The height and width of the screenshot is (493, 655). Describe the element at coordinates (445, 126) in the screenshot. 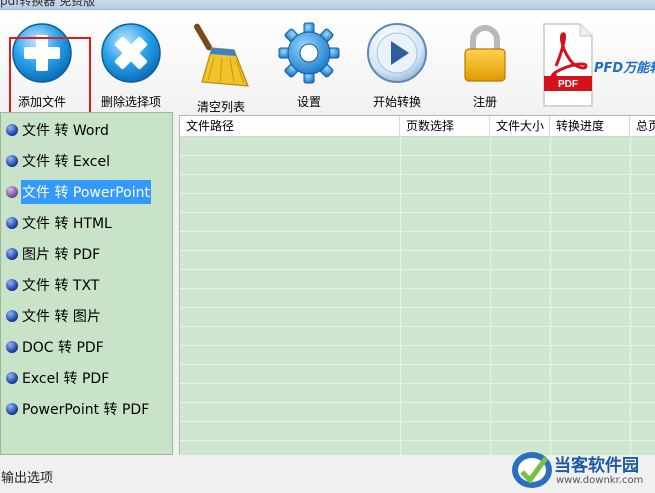

I see `column-header-page-select: 页数选择` at that location.